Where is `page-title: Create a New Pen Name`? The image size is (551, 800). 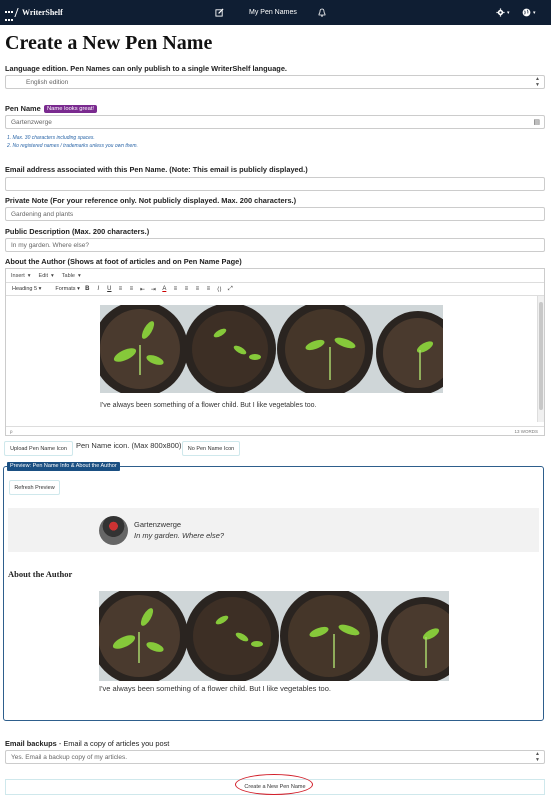
page-title: Create a New Pen Name is located at coordinates (109, 43).